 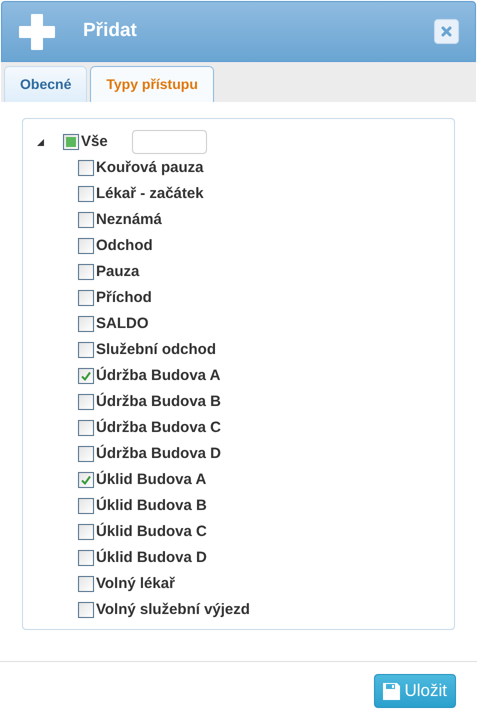 I want to click on tree-item: Neznámá, so click(x=129, y=220).